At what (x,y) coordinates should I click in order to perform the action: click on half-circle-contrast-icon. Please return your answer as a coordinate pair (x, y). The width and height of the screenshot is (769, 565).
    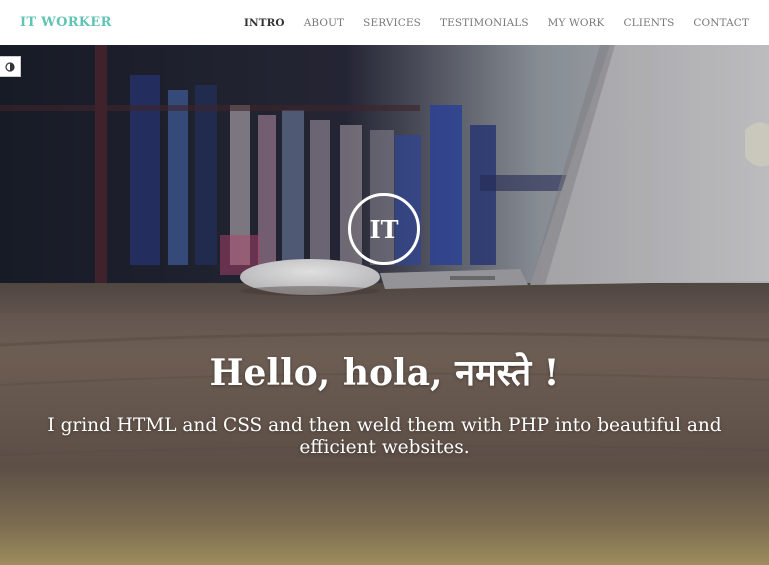
    Looking at the image, I should click on (10, 66).